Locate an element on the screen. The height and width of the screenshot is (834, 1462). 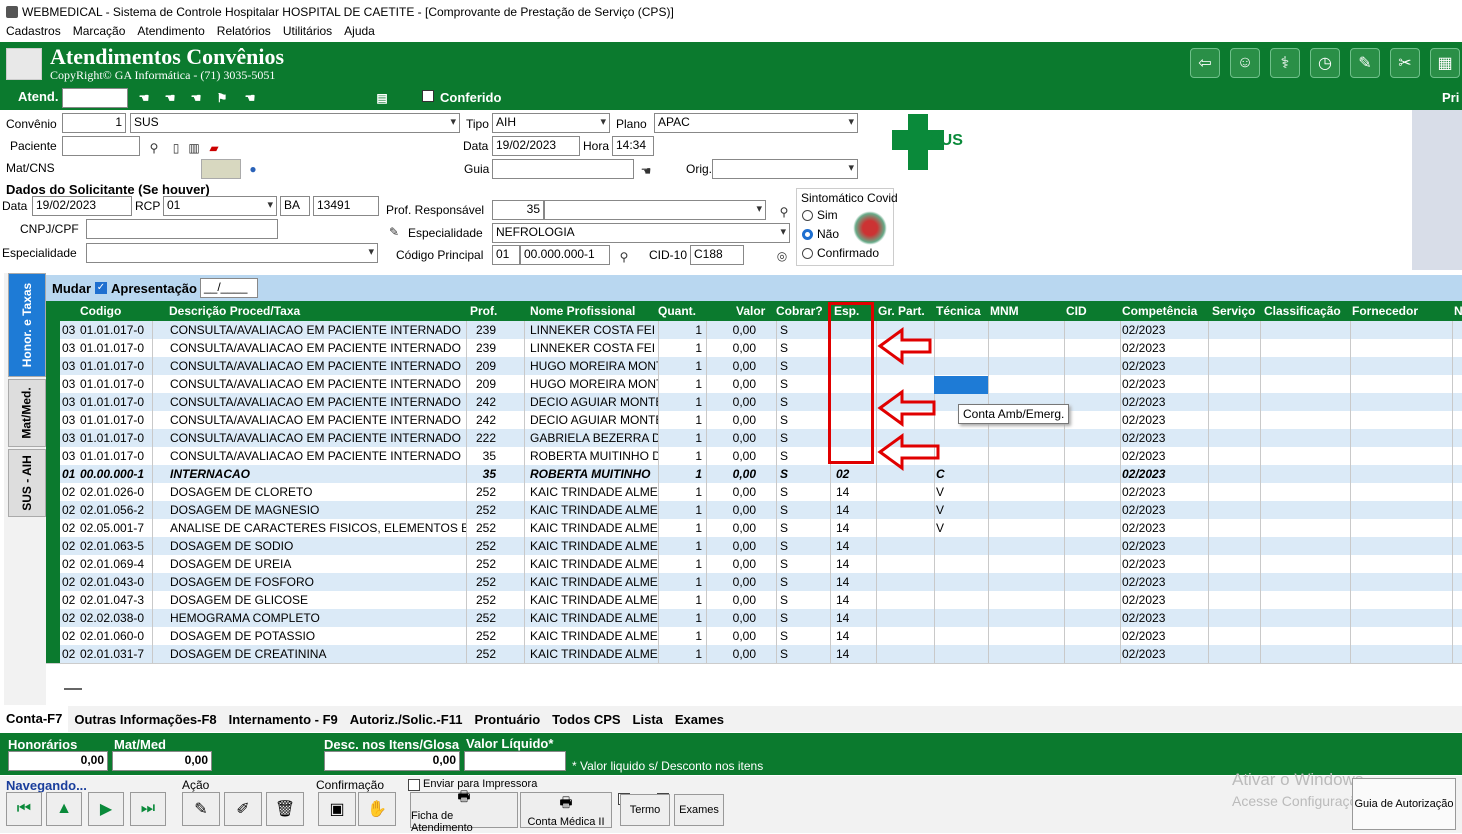
col-prof: Prof. is located at coordinates (483, 311).